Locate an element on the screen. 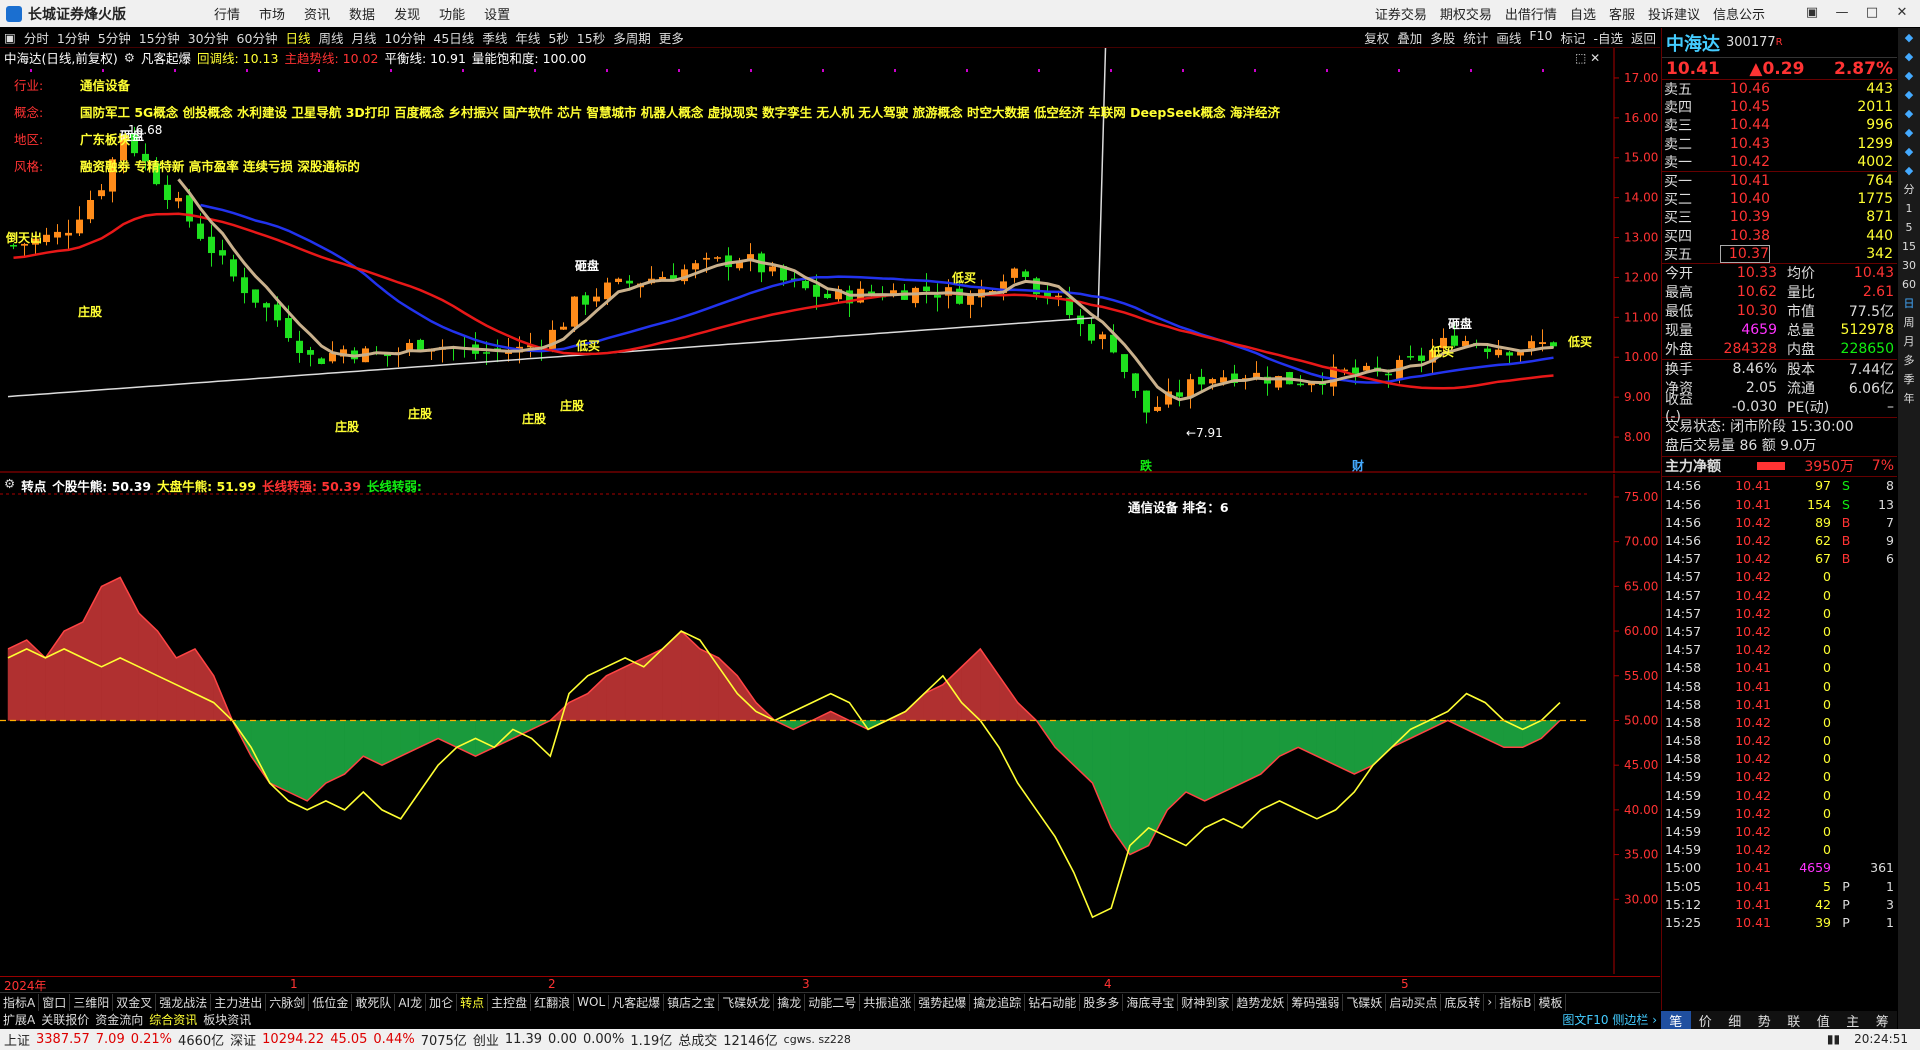 Image resolution: width=1920 pixels, height=1050 pixels. indicator-tab-3: 双金叉 is located at coordinates (135, 1002).